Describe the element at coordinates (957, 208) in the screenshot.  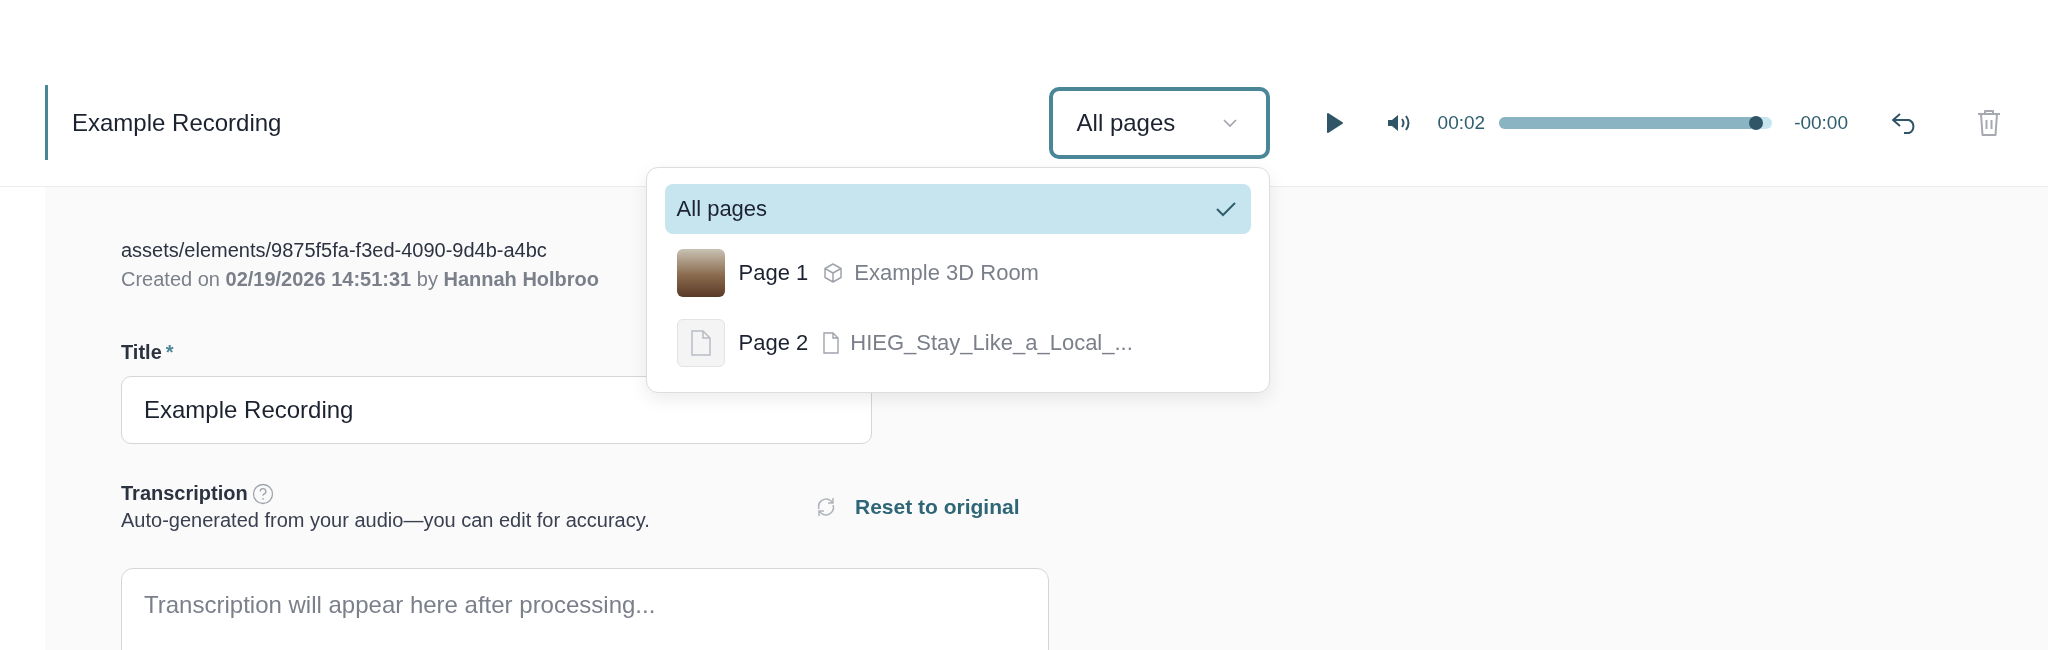
I see `page-option: All pages` at that location.